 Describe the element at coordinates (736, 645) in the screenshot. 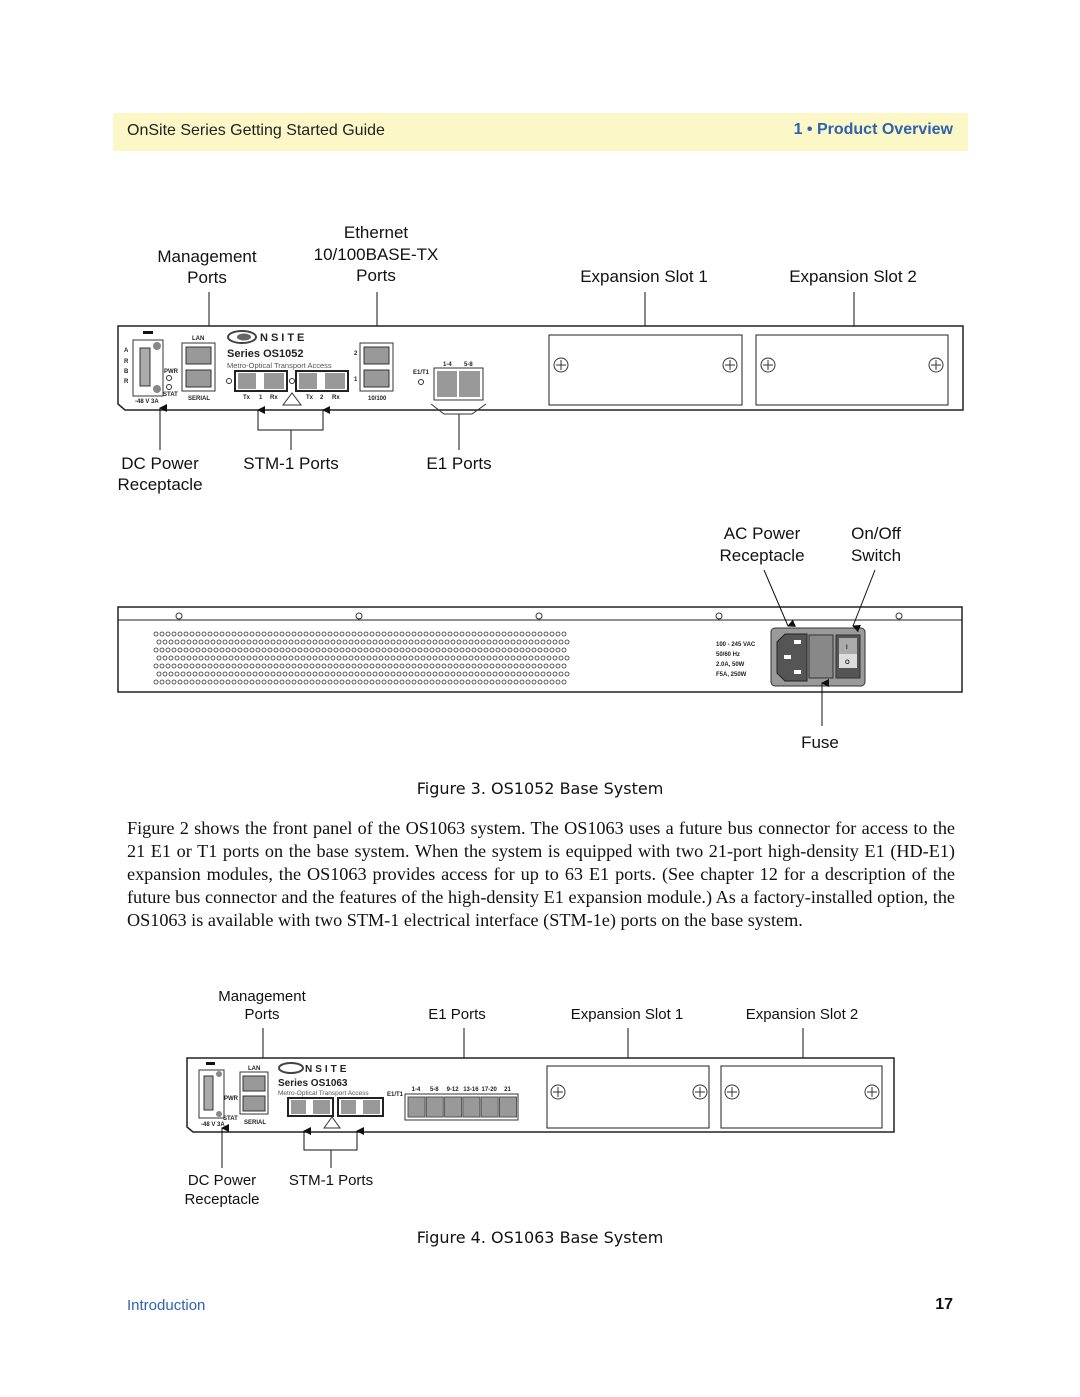

I see `panel-label: 100 - 245 VAC` at that location.